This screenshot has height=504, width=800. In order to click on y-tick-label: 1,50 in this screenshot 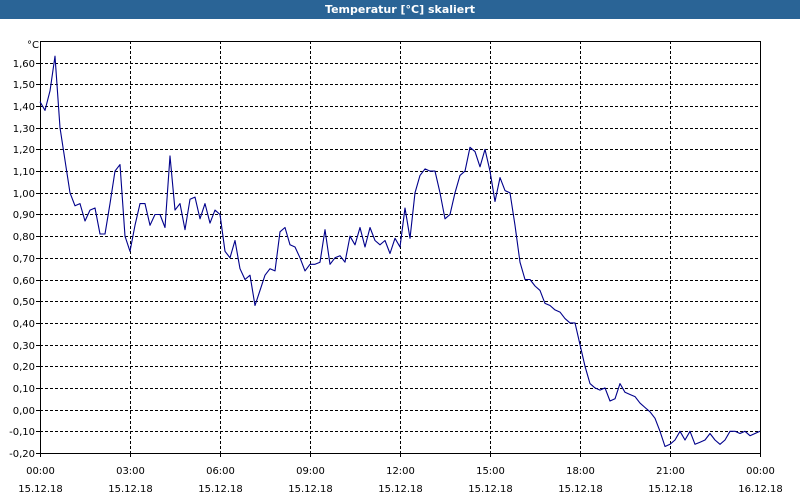, I will do `click(24, 85)`.